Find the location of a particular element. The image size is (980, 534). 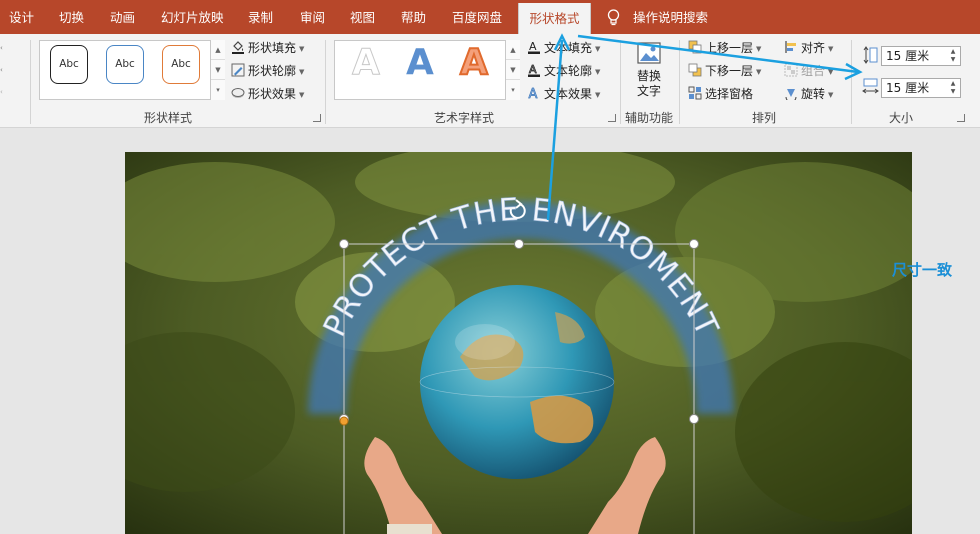

shape-height-value: 15 厘米 is located at coordinates (908, 56).